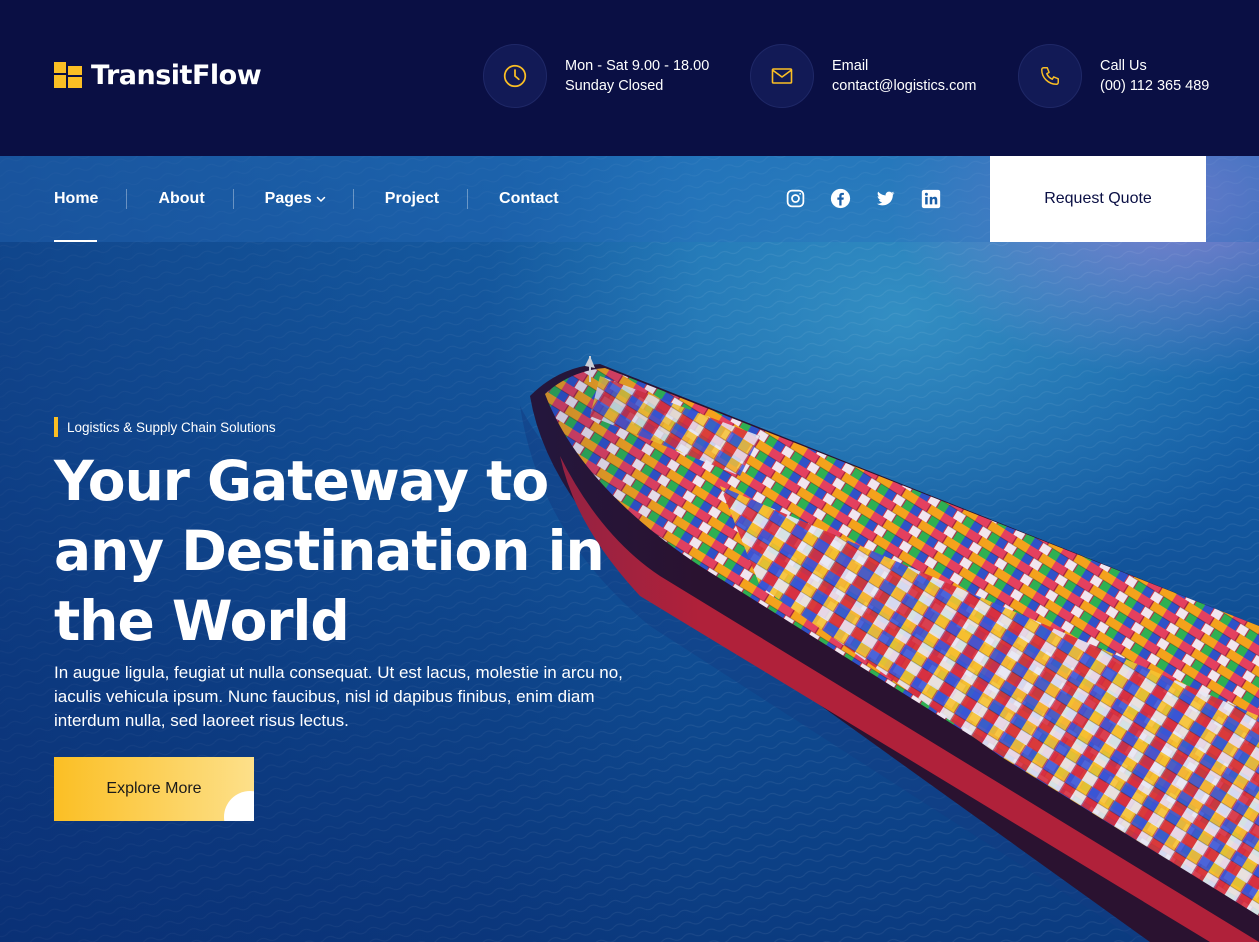 The height and width of the screenshot is (942, 1259). I want to click on logo-mark-icon, so click(68, 75).